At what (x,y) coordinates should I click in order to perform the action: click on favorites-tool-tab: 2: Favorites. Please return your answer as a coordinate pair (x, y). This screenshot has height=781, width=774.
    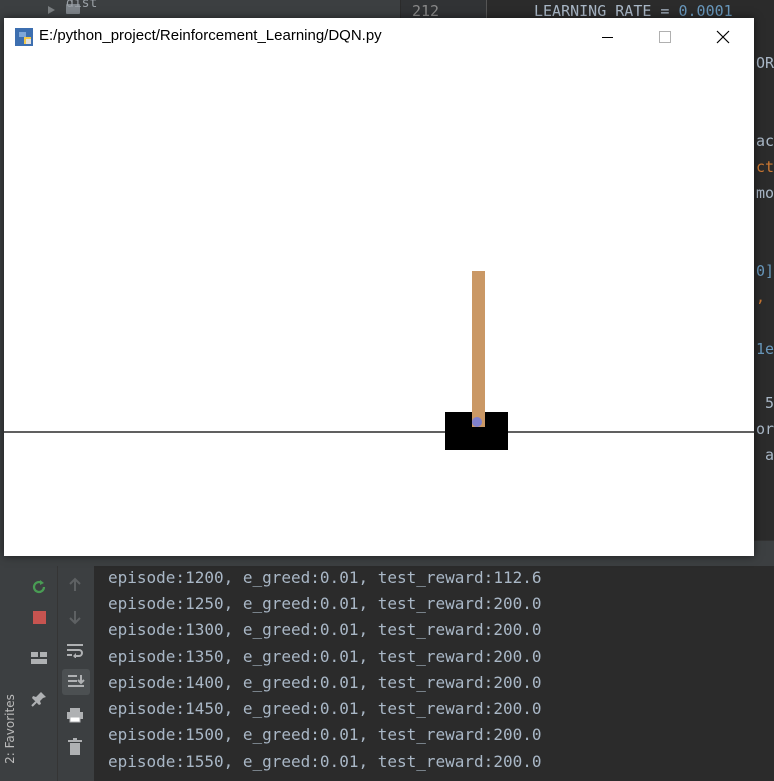
    Looking at the image, I should click on (10, 729).